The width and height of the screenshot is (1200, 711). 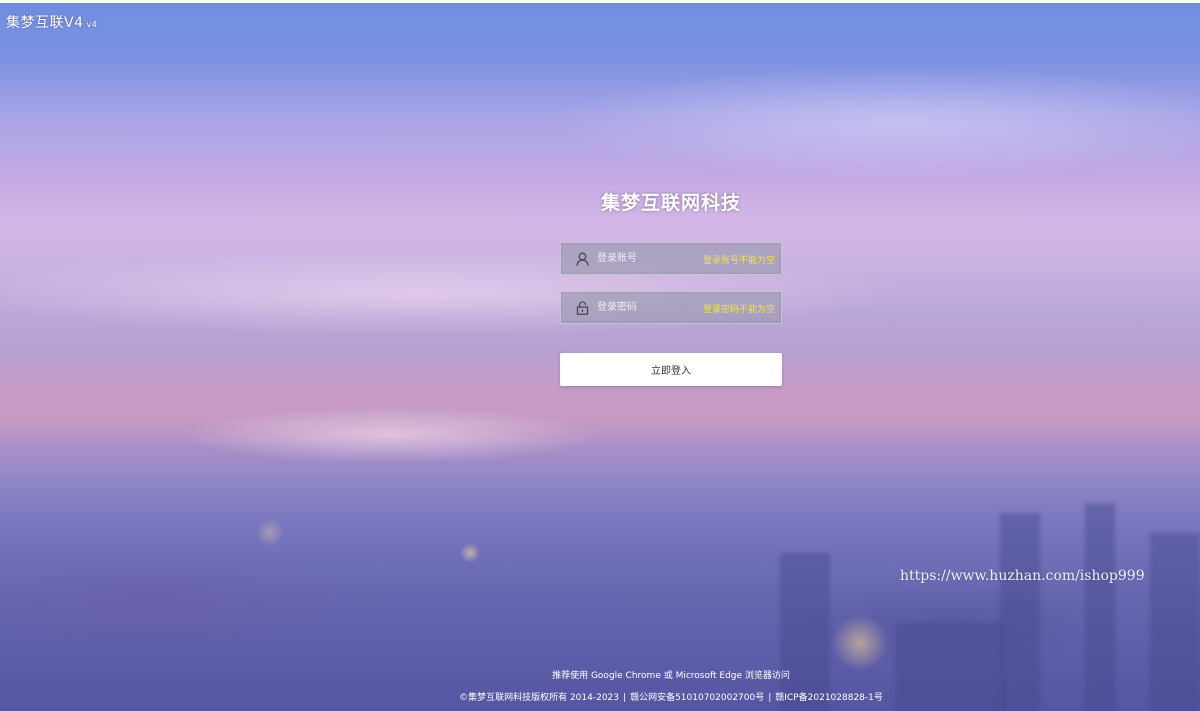 What do you see at coordinates (92, 24) in the screenshot?
I see `version-badge: v4` at bounding box center [92, 24].